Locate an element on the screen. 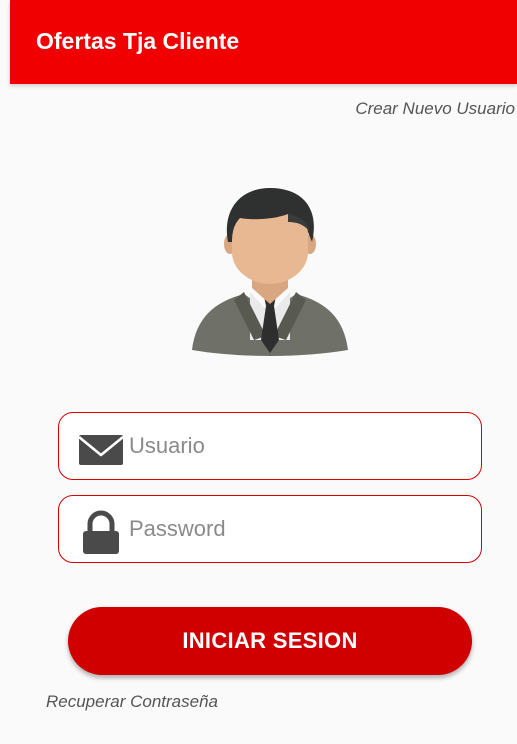 This screenshot has height=744, width=517. password-field is located at coordinates (270, 529).